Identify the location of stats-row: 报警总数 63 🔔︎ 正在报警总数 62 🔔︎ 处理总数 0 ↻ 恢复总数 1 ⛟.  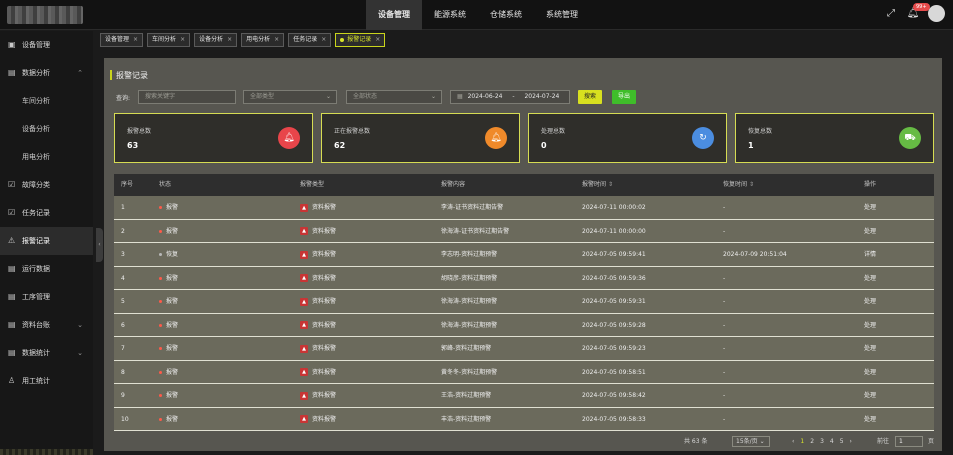
(524, 138).